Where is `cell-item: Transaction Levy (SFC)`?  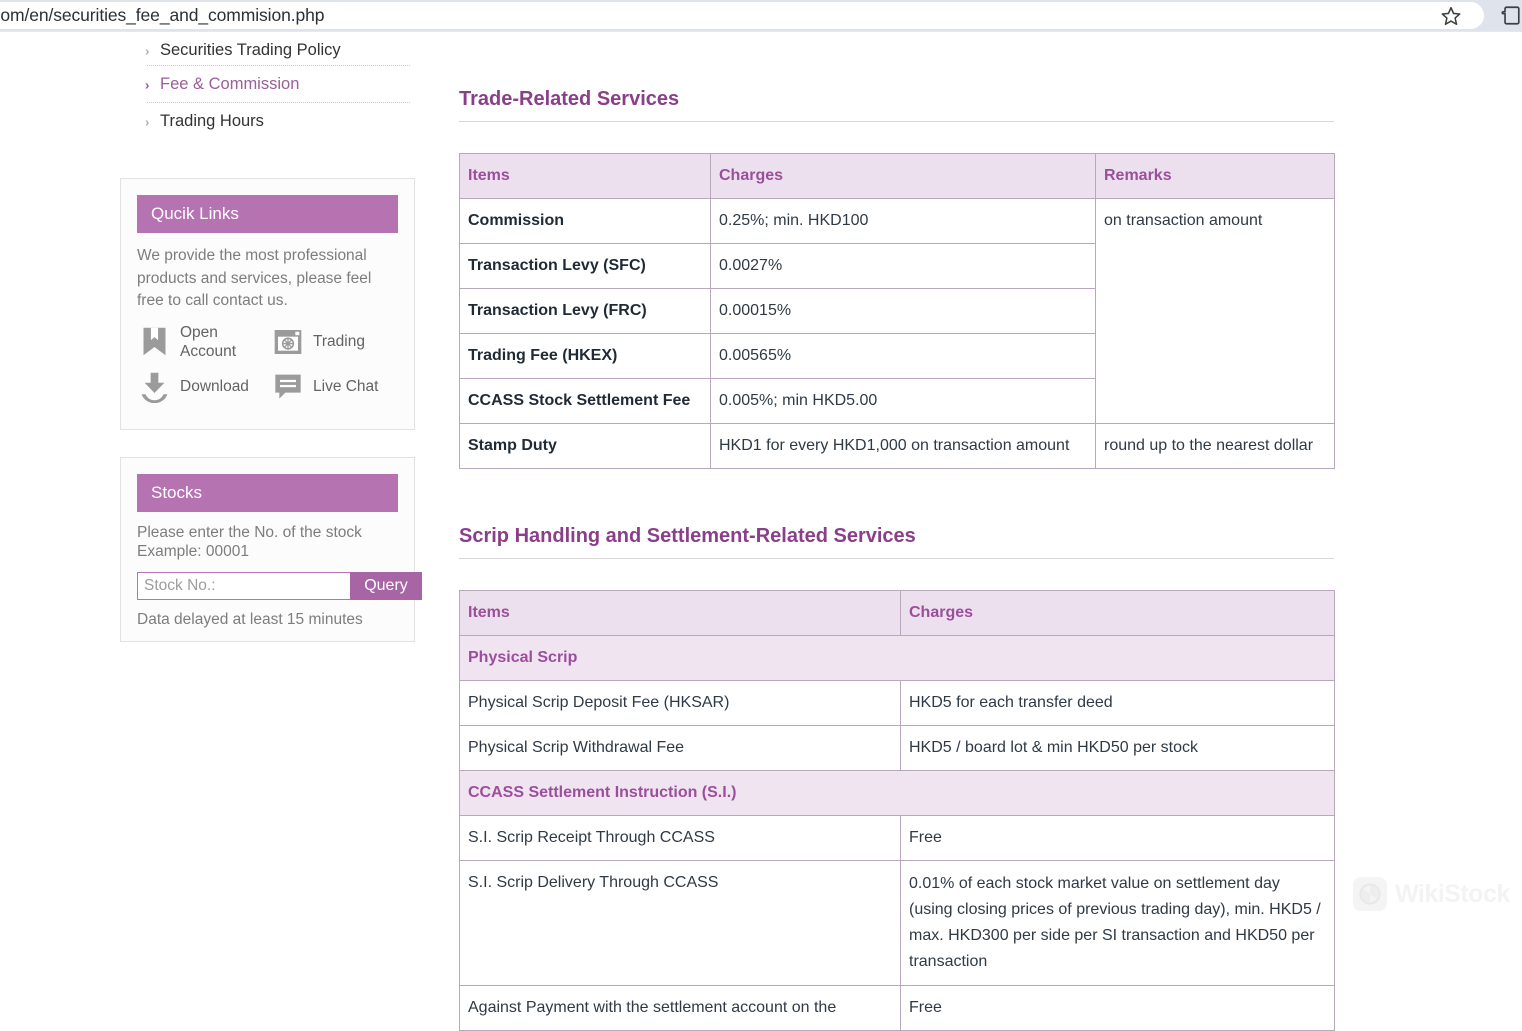
cell-item: Transaction Levy (SFC) is located at coordinates (585, 266).